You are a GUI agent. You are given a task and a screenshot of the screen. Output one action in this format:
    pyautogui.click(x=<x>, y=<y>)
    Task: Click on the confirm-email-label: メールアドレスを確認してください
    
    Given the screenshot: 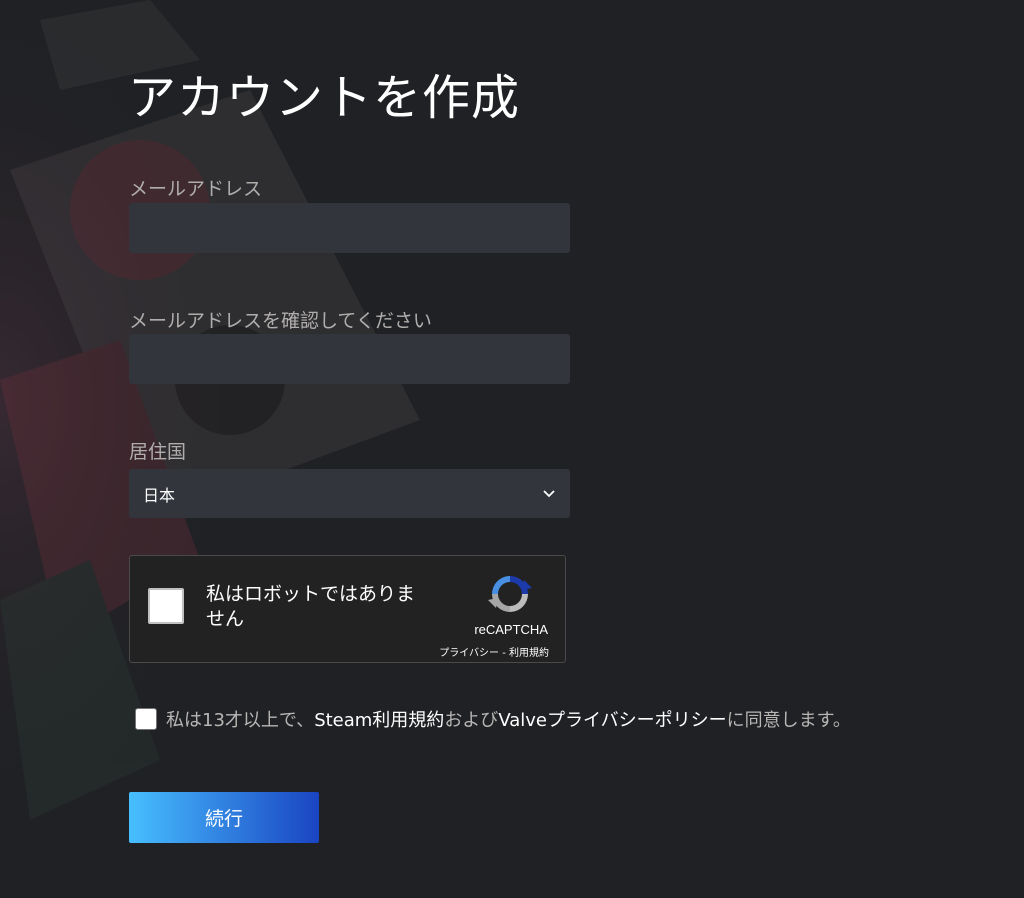 What is the action you would take?
    pyautogui.click(x=280, y=321)
    